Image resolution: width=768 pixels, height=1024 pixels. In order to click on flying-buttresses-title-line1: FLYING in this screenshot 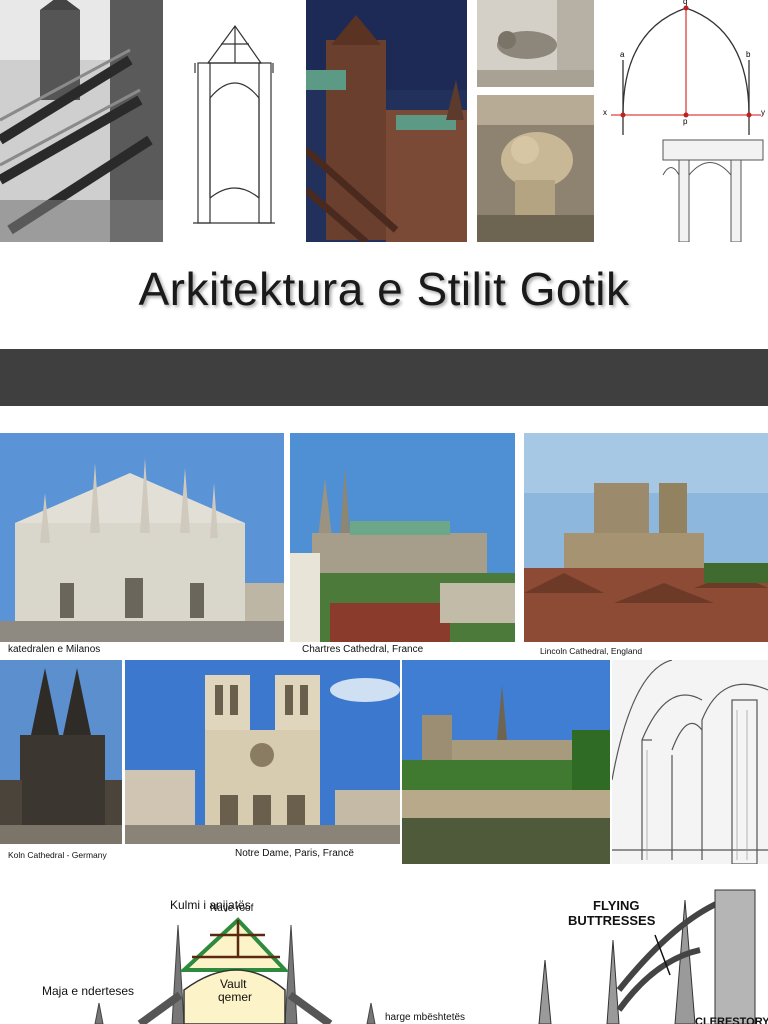, I will do `click(616, 905)`.